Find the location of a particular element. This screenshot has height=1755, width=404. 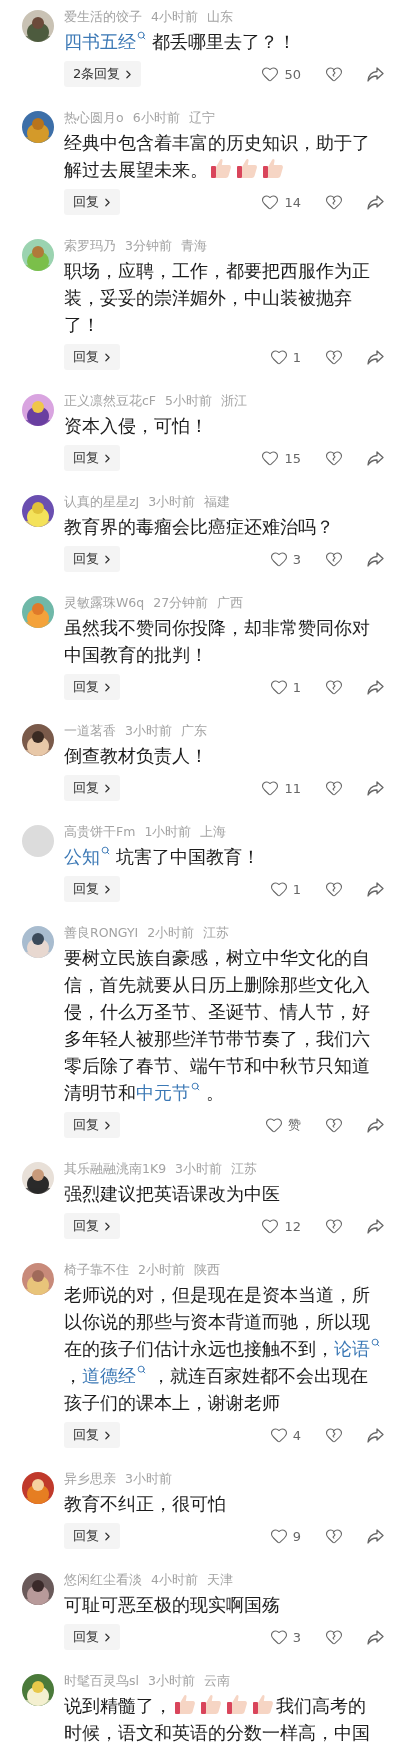

topic-link: 道德经 is located at coordinates (114, 1375).